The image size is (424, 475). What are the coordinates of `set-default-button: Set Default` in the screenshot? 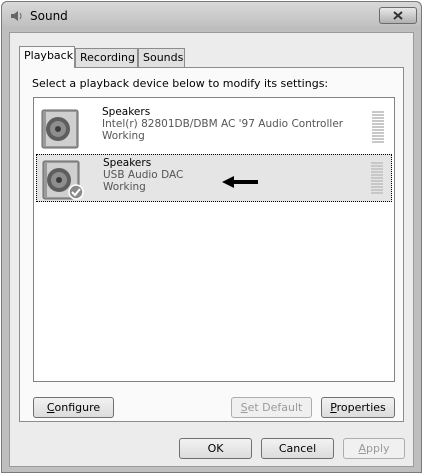 It's located at (271, 407).